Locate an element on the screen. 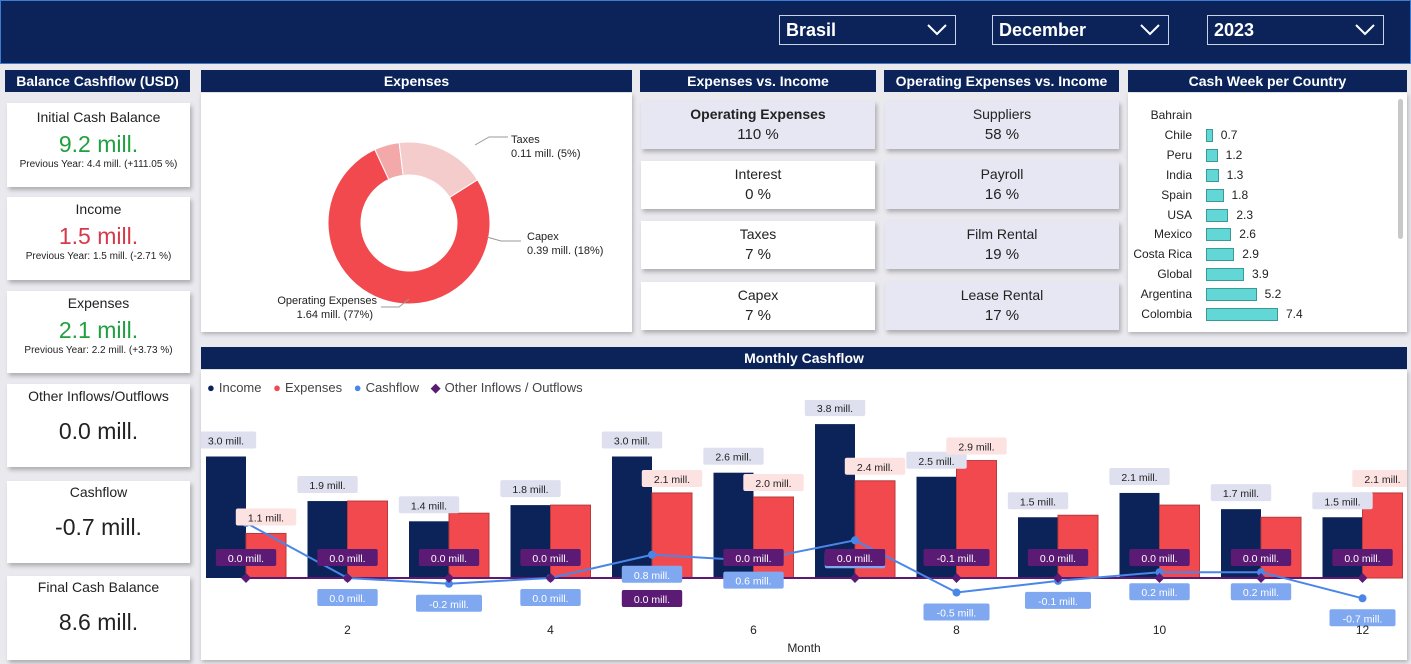 The height and width of the screenshot is (664, 1411). cell-label: Lease Rental is located at coordinates (1002, 295).